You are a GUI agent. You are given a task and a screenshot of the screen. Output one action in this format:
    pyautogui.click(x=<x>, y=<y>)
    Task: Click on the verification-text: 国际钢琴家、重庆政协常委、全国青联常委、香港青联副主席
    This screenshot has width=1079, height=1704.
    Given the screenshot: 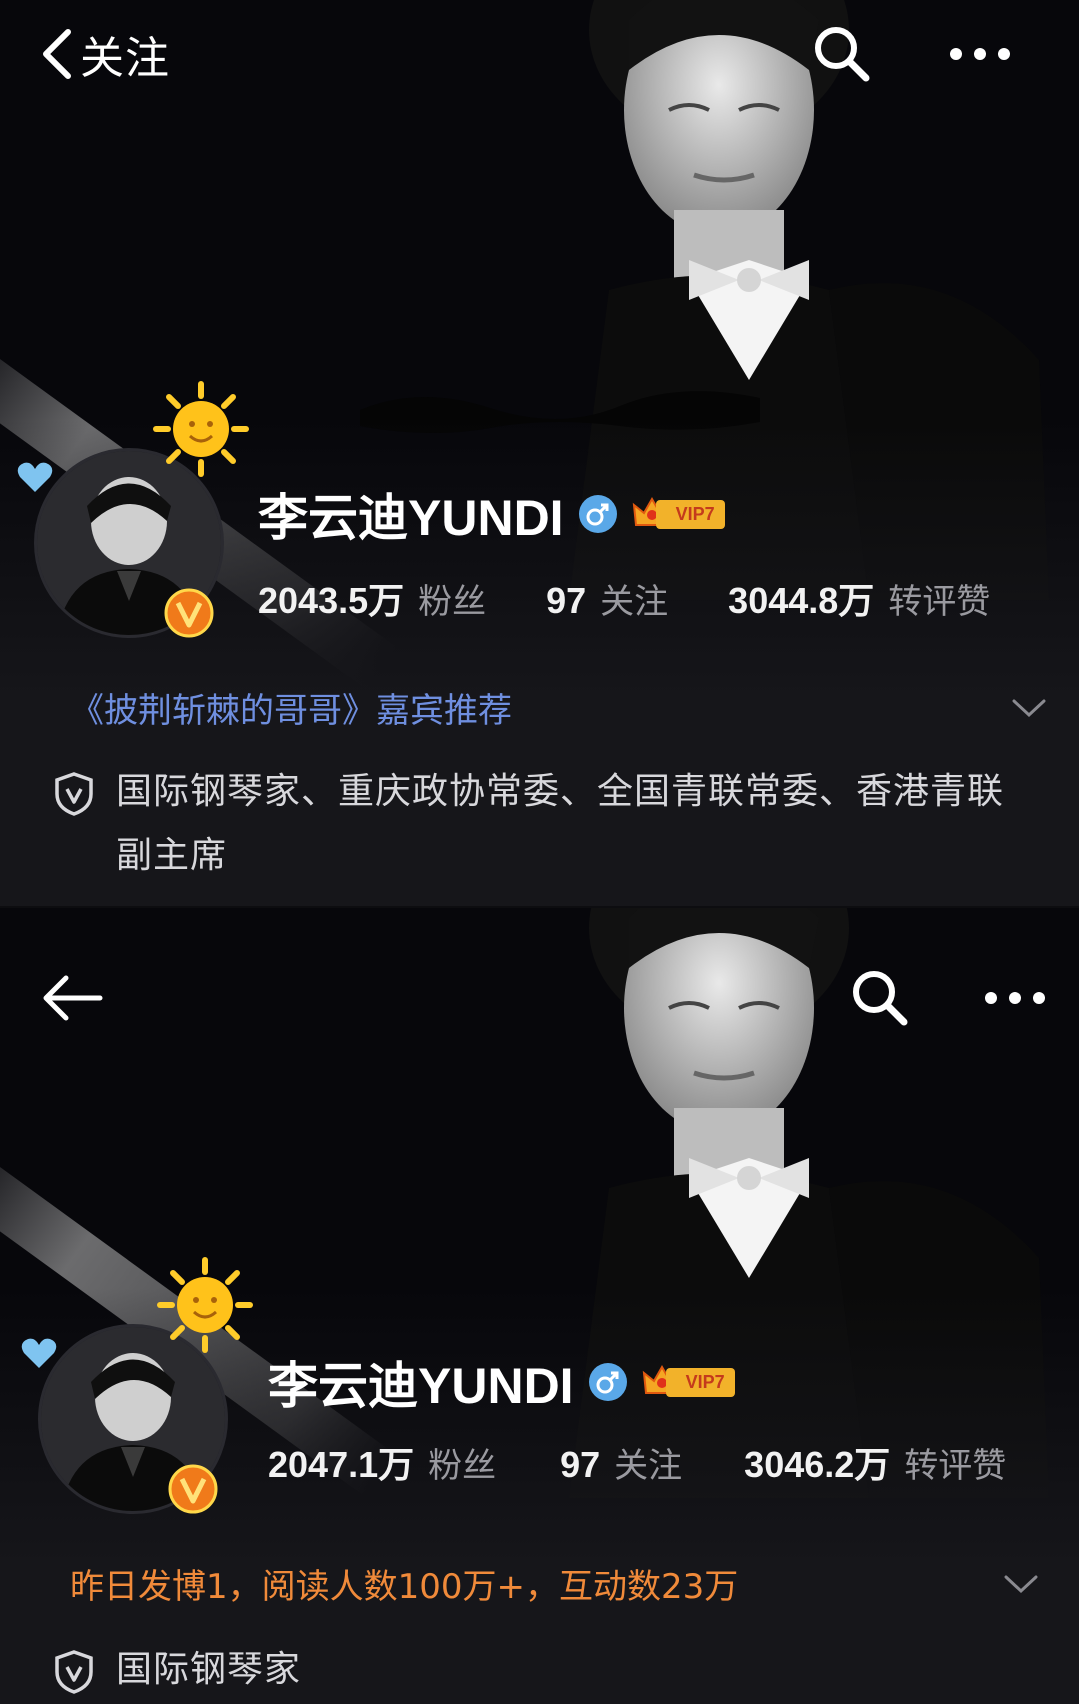 What is the action you would take?
    pyautogui.click(x=560, y=823)
    